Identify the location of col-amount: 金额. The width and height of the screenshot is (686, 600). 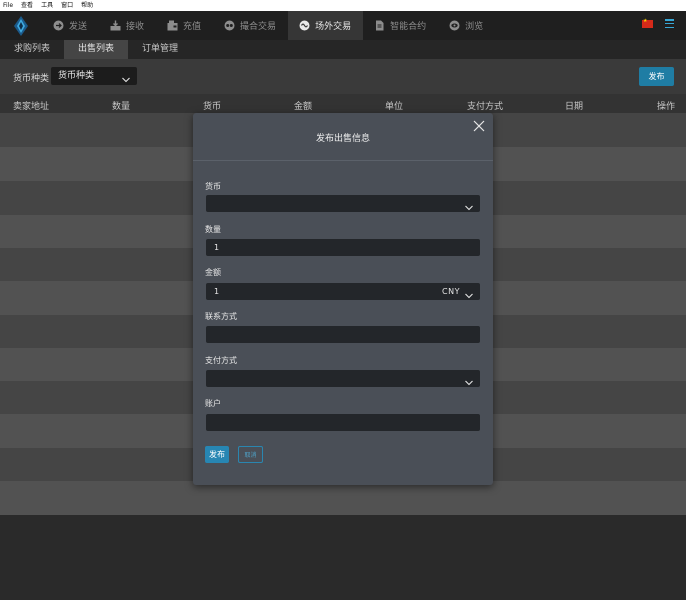
(303, 107).